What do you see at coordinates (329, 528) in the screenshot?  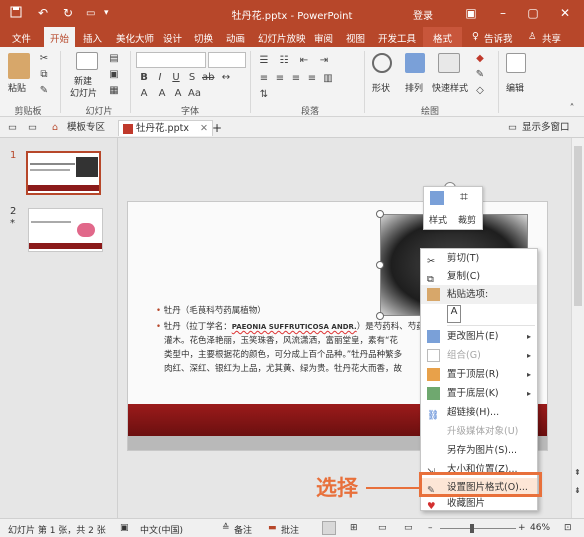 I see `normal-view-icon` at bounding box center [329, 528].